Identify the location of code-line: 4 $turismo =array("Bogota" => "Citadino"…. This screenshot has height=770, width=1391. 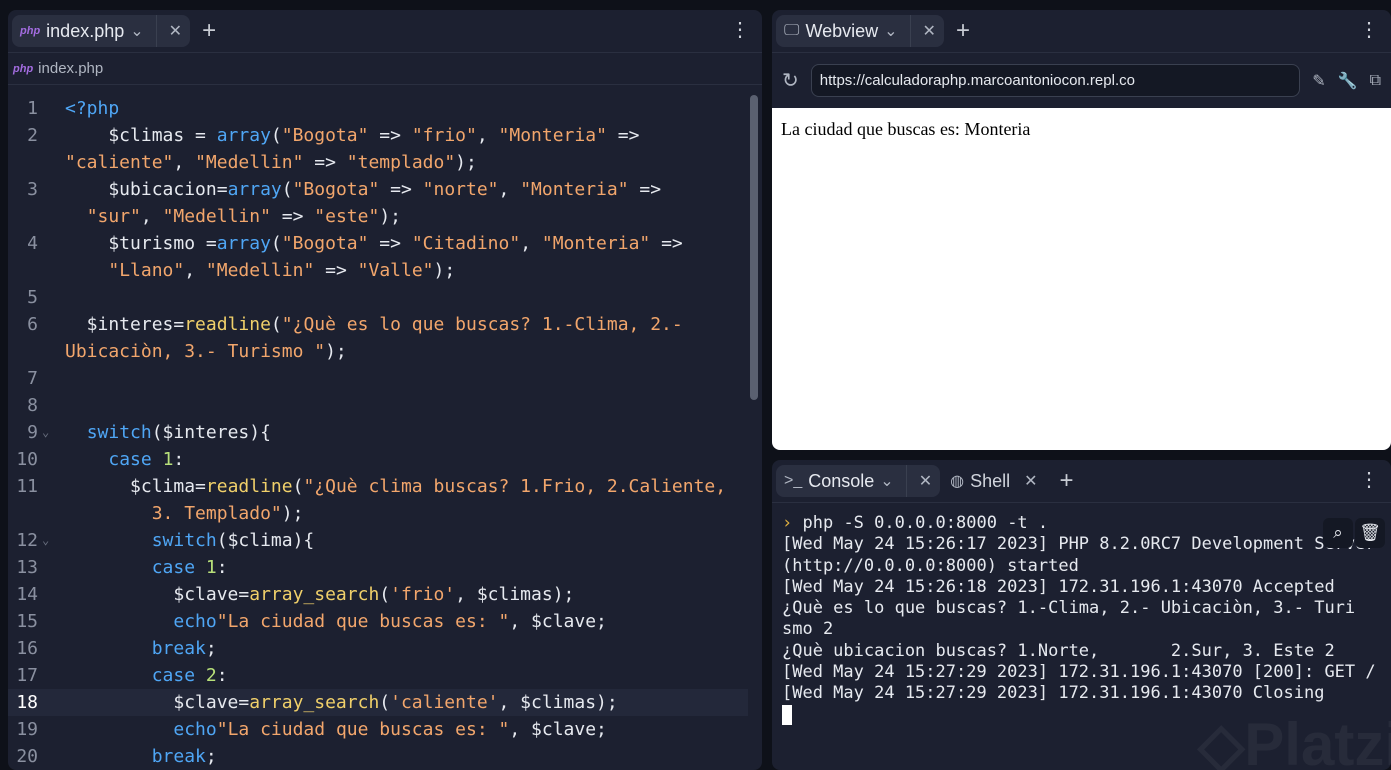
(378, 243).